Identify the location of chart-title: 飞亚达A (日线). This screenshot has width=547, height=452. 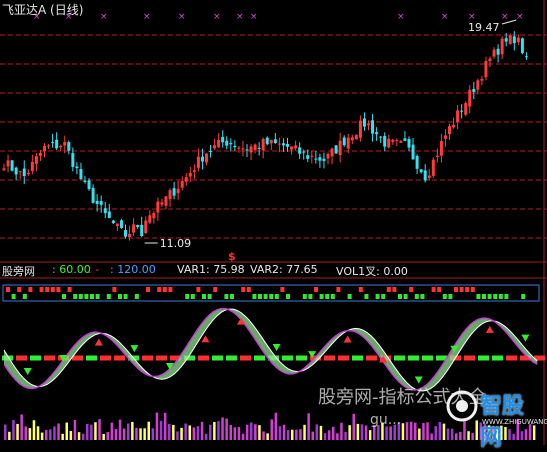
(43, 10).